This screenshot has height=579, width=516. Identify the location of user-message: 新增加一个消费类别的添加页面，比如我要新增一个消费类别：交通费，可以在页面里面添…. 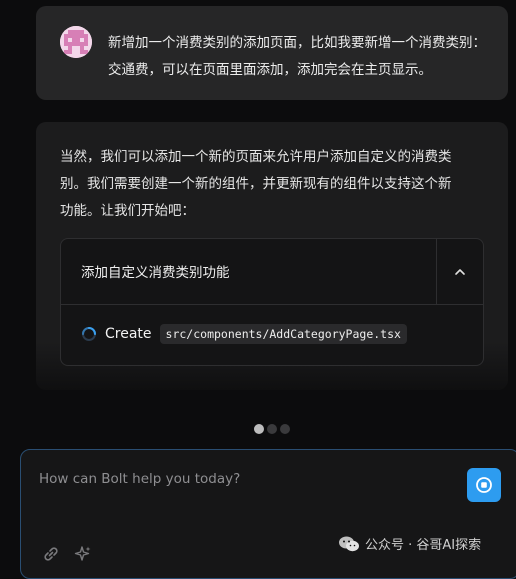
(272, 53).